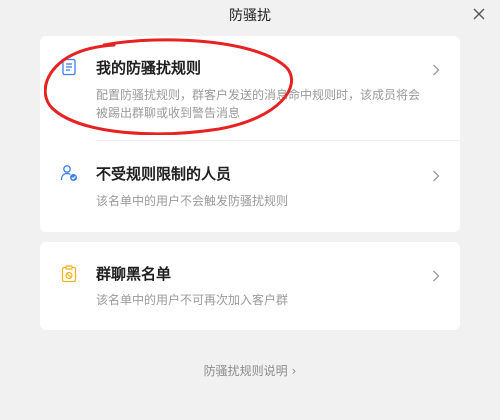 This screenshot has height=420, width=500. What do you see at coordinates (192, 201) in the screenshot?
I see `exempt-users-description: 该名单中的用户不会触发防骚扰规则` at bounding box center [192, 201].